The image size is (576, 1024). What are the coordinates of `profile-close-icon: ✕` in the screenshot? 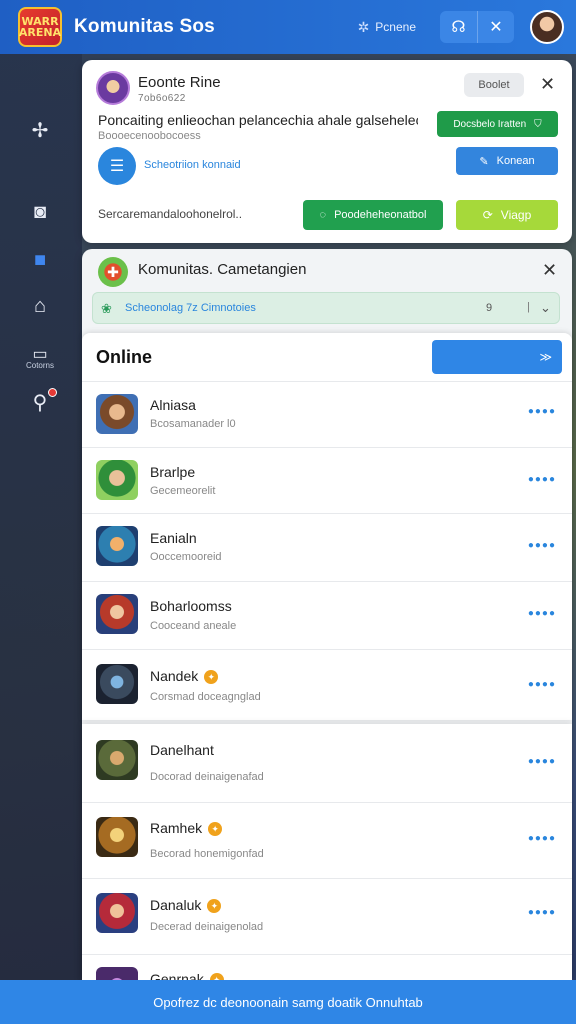 It's located at (547, 84).